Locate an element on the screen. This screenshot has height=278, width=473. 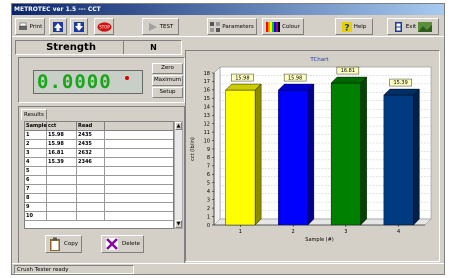
table-cell: 15.39 is located at coordinates (62, 162).